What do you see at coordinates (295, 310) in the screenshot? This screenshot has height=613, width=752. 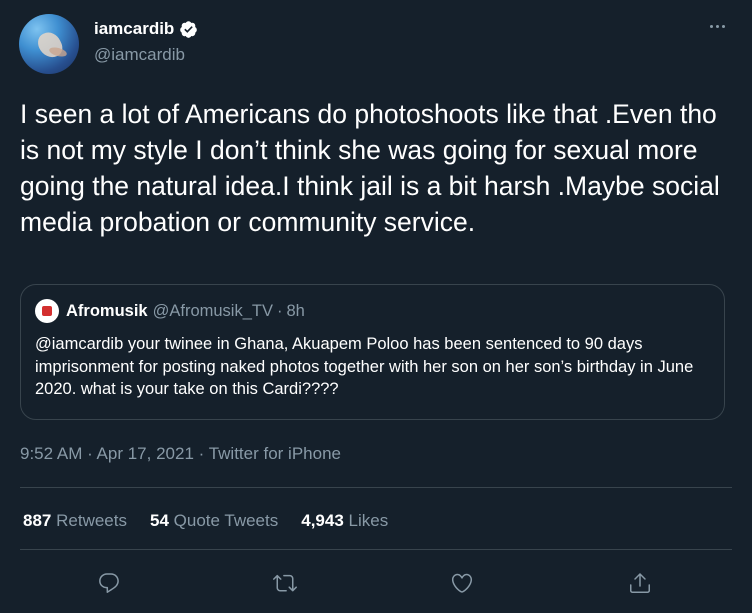 I see `quoted-tweet-time: 8h` at bounding box center [295, 310].